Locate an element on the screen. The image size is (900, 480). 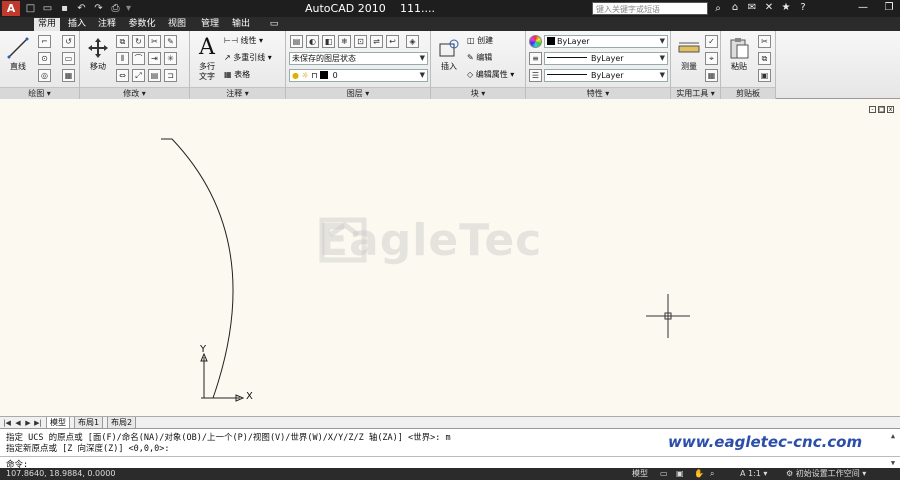
trim-icon: ✂ is located at coordinates (154, 41).